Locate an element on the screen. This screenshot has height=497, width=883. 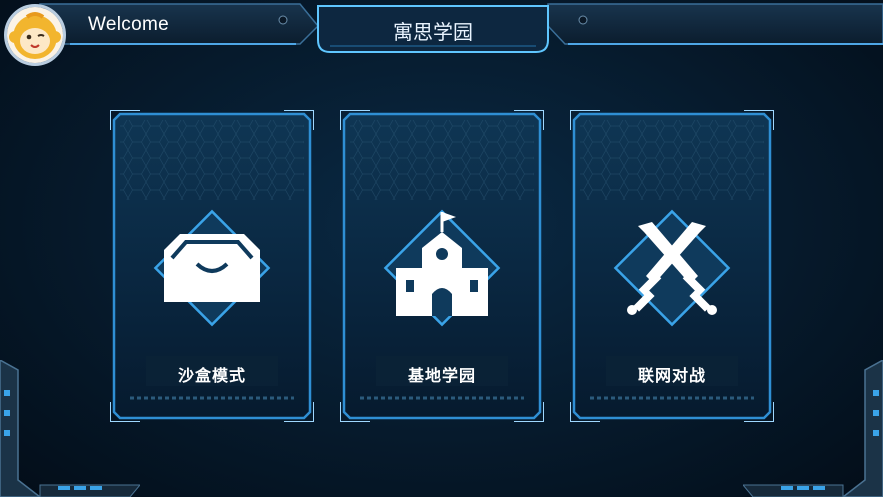
school-building-icon is located at coordinates (442, 268).